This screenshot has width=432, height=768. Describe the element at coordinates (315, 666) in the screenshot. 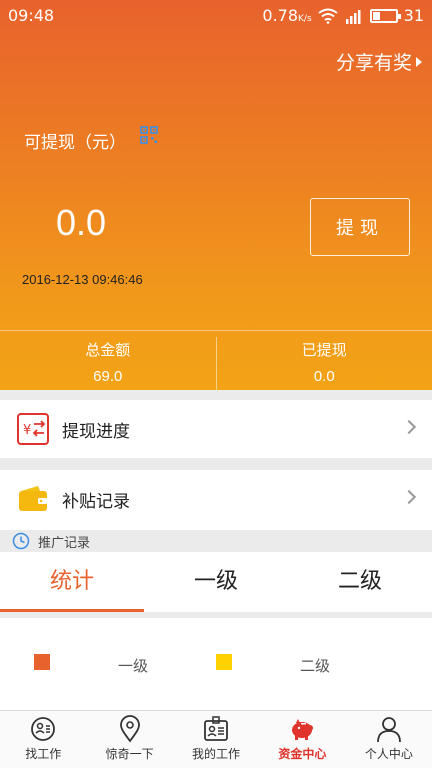

I see `legend-label-level-two: 二级` at that location.